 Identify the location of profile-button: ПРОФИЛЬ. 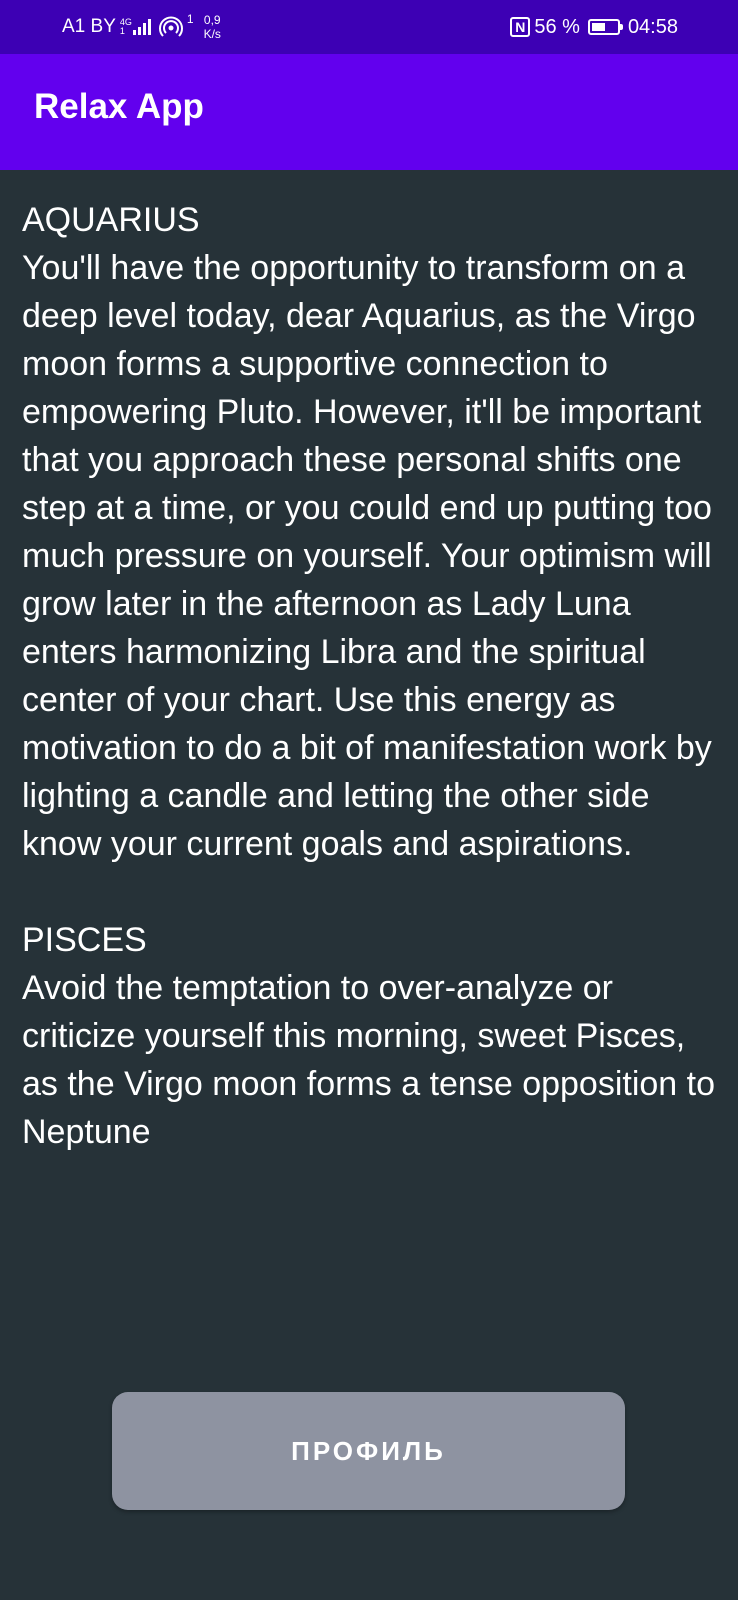
(368, 1451).